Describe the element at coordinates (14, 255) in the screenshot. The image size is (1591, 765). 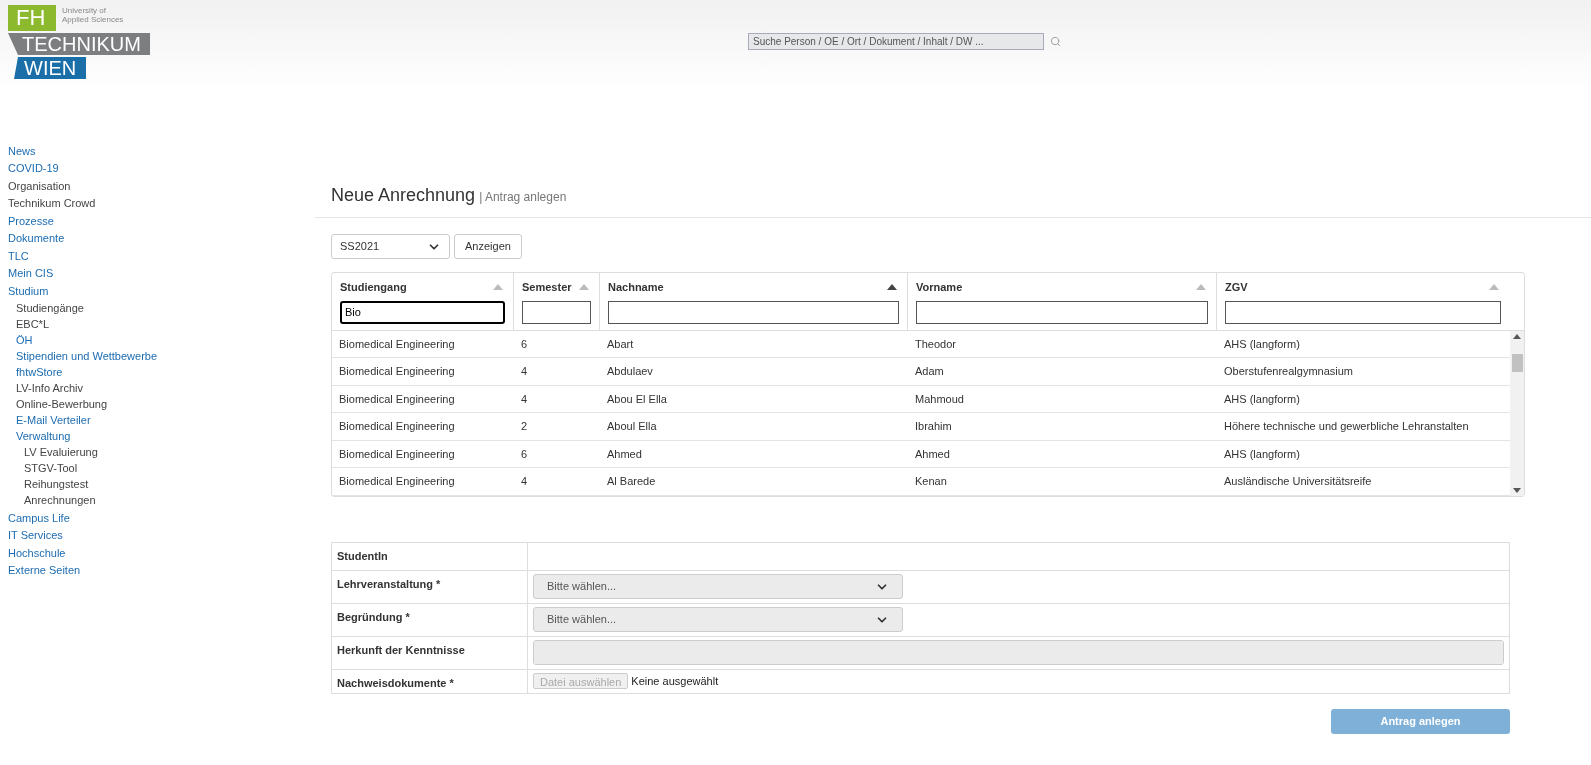
I see `sidebar-link: TLC` at that location.